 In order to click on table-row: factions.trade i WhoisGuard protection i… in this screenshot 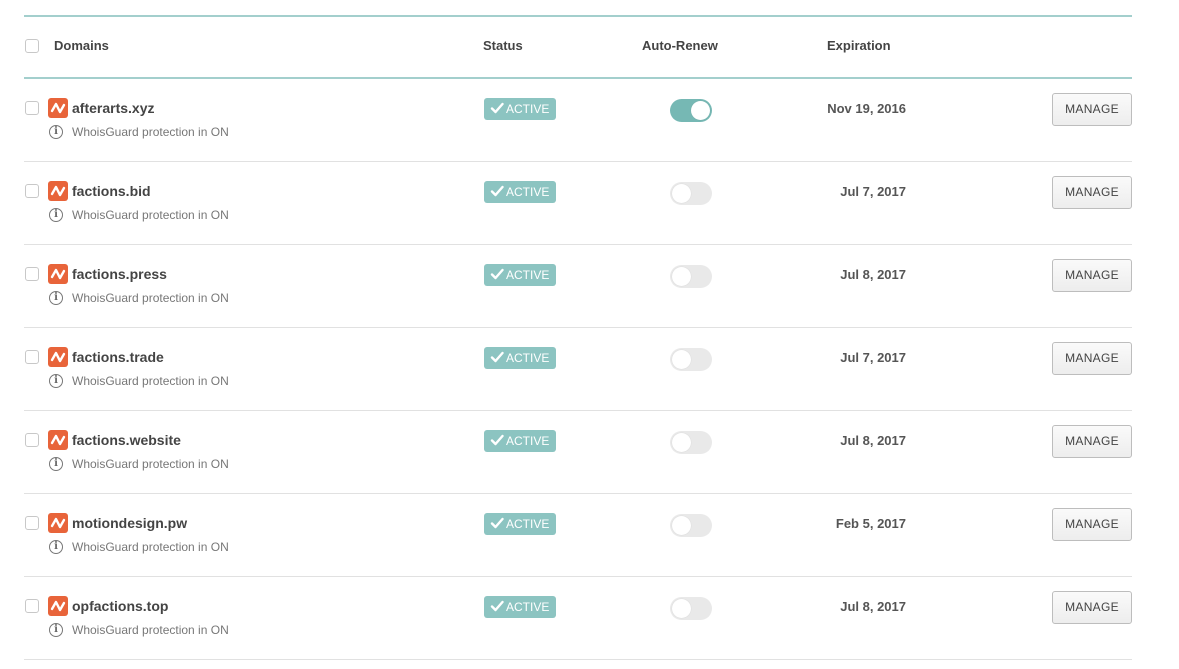, I will do `click(578, 369)`.